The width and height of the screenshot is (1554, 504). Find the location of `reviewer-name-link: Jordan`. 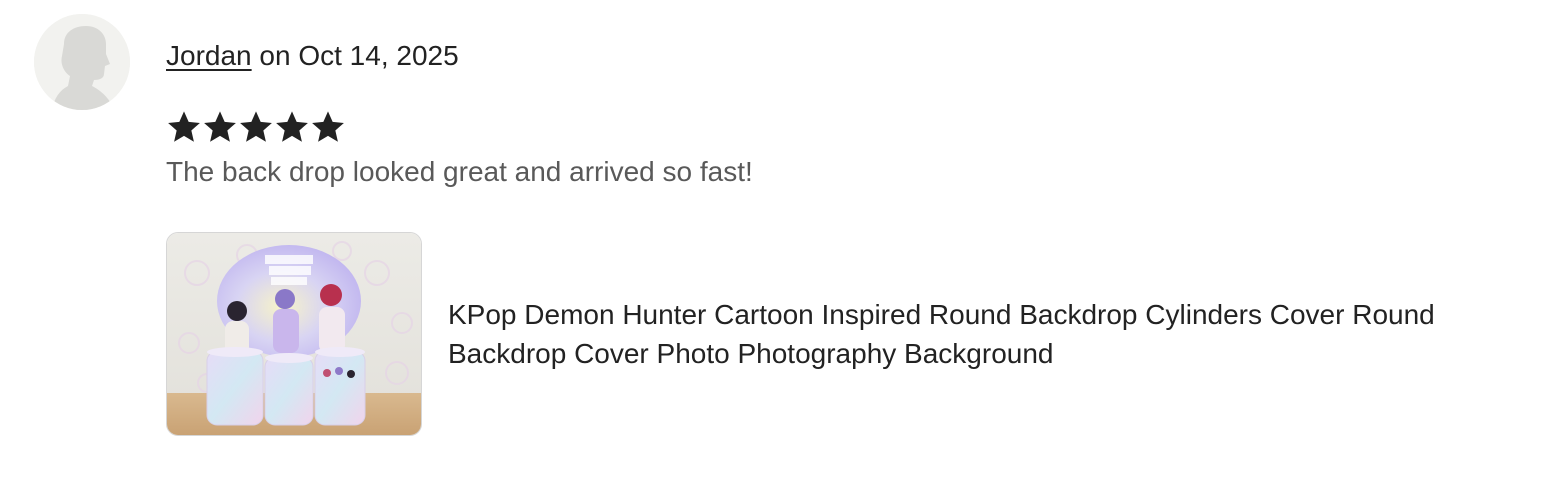

reviewer-name-link: Jordan is located at coordinates (209, 55).